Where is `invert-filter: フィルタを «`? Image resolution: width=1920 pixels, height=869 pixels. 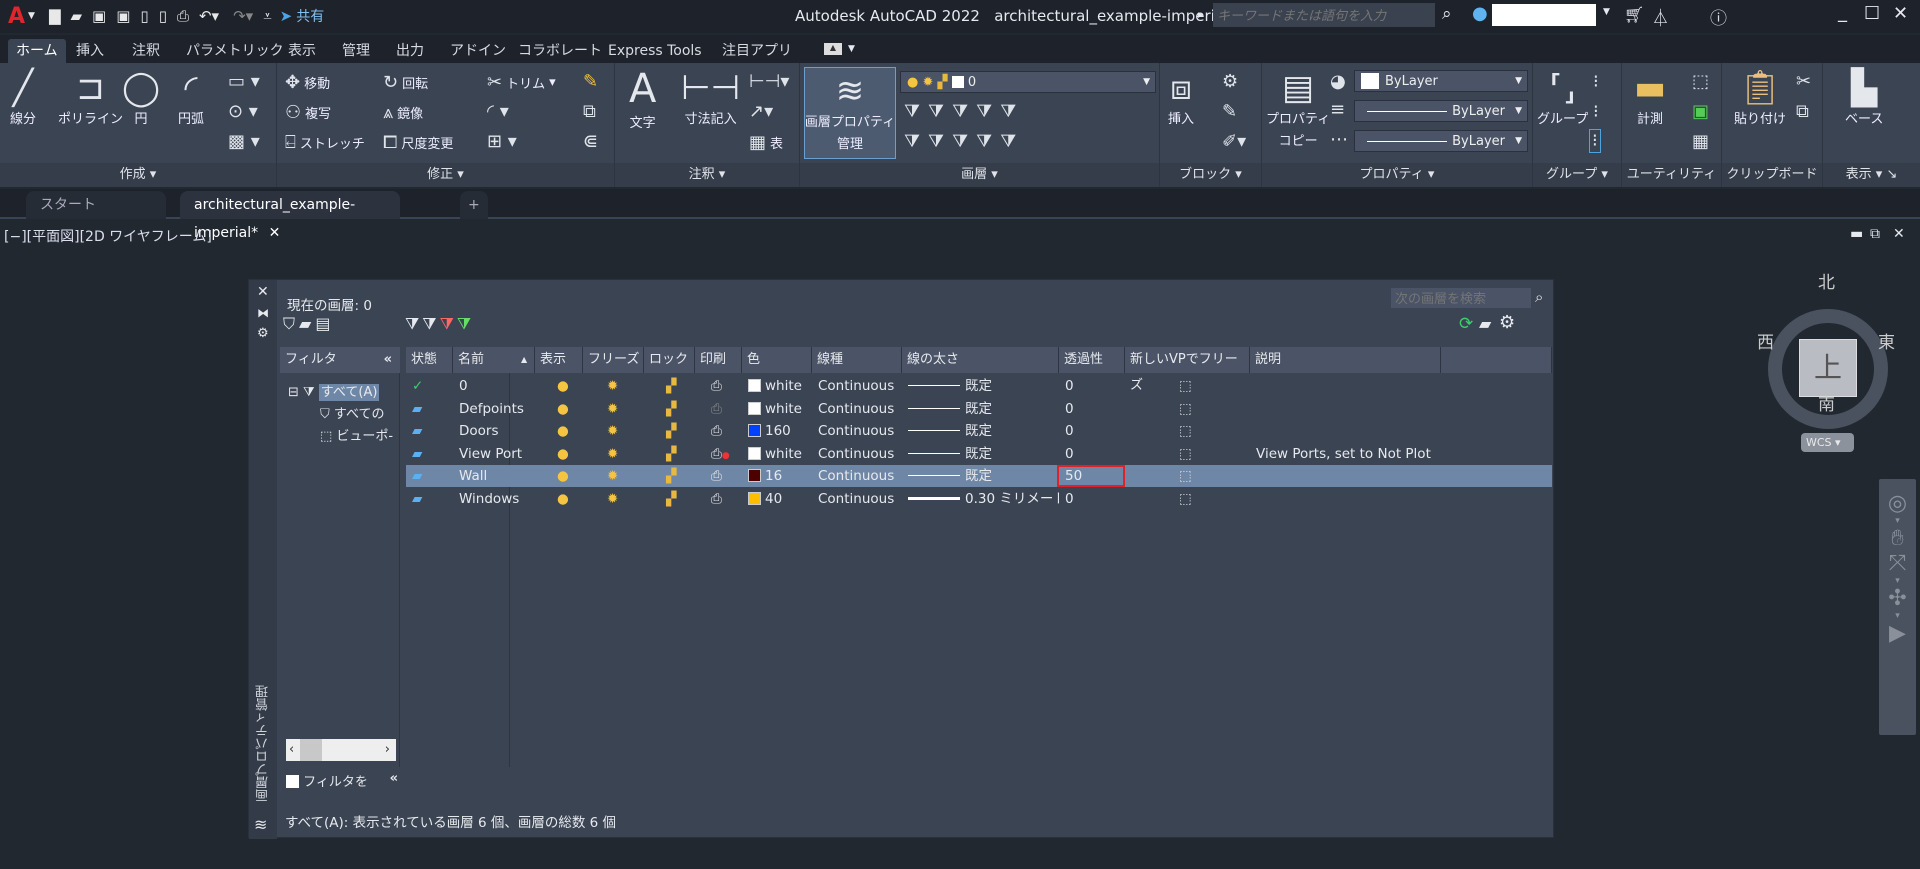 invert-filter: フィルタを « is located at coordinates (342, 780).